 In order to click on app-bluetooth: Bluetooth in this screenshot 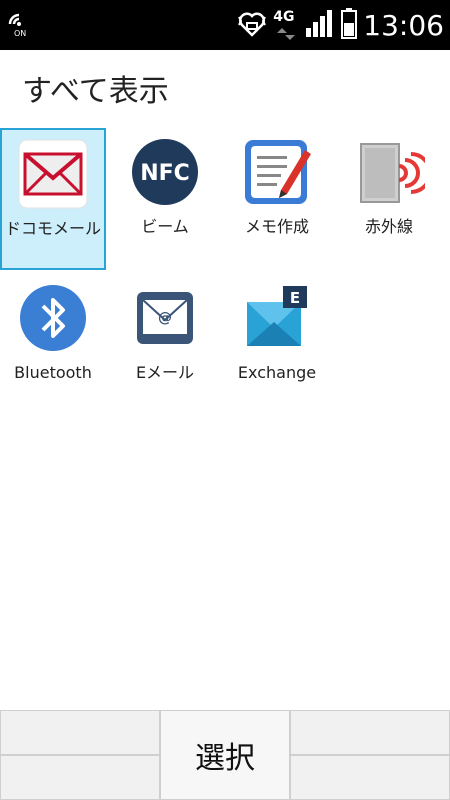, I will do `click(53, 345)`.